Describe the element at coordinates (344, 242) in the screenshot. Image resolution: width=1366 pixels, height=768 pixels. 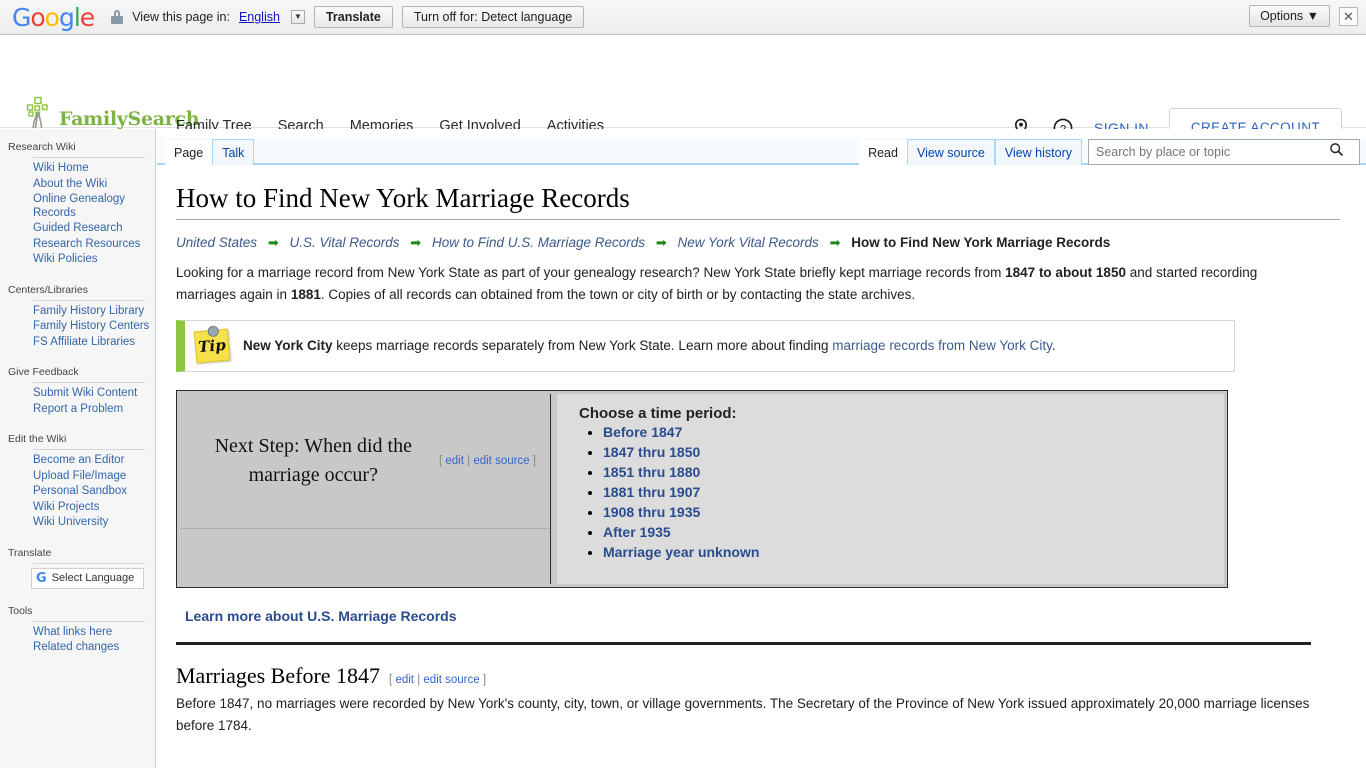
I see `breadcrumb-item-us-vital-records: U.S. Vital Records` at that location.